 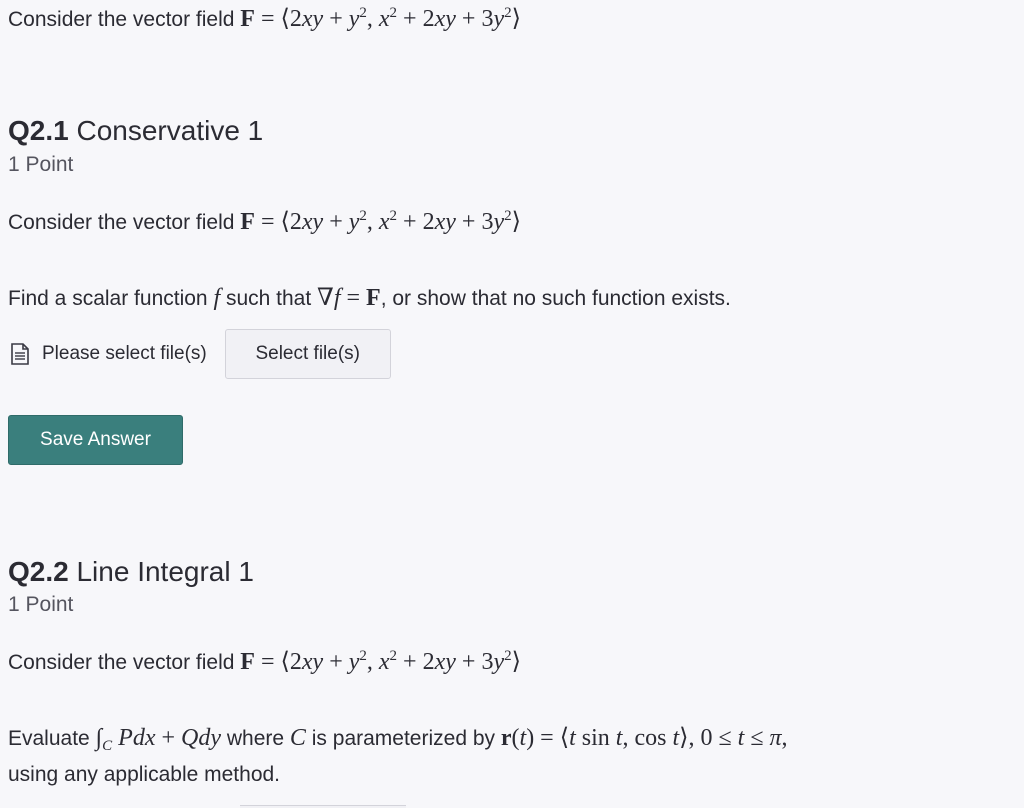 What do you see at coordinates (108, 298) in the screenshot?
I see `prompt-text: Find a scalar function` at bounding box center [108, 298].